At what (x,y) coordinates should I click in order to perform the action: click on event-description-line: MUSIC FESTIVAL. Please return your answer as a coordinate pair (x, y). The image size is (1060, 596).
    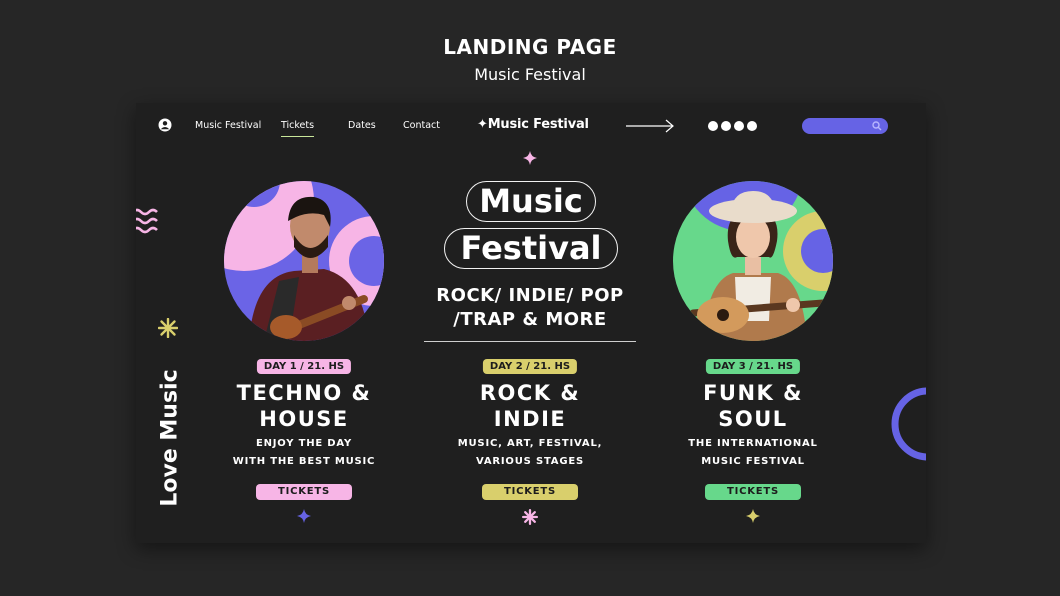
    Looking at the image, I should click on (753, 461).